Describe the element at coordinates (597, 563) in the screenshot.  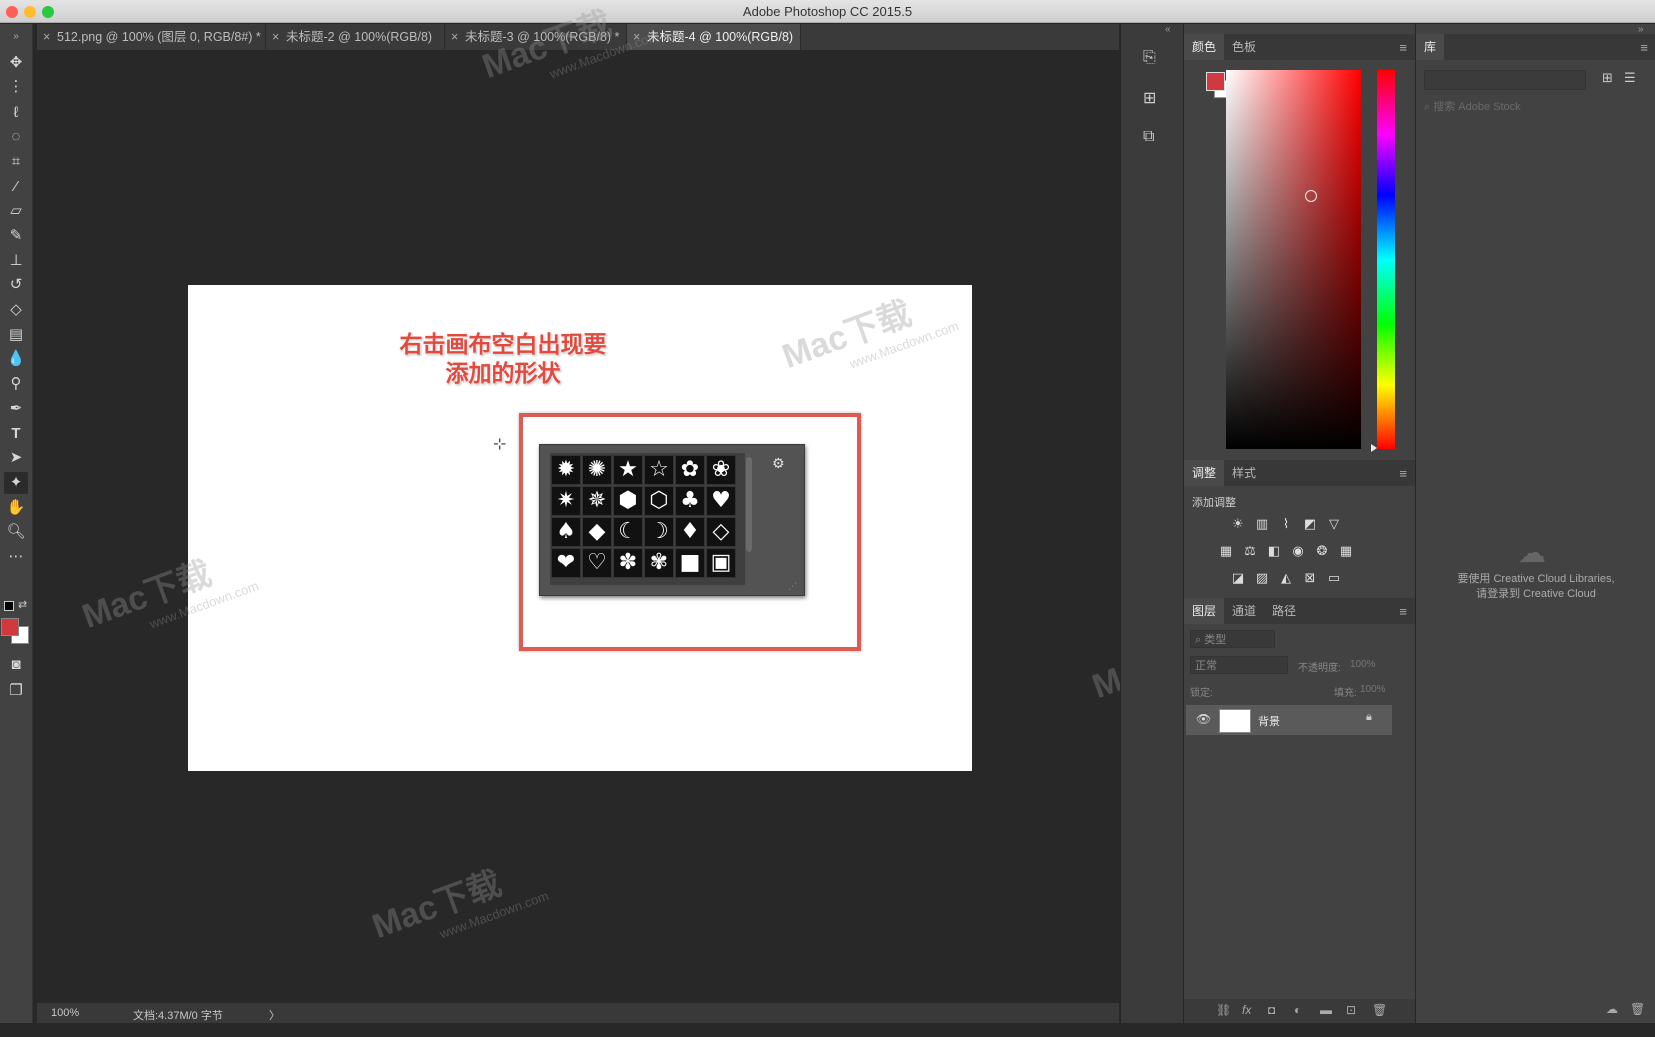
I see `heart-outline-icon: ♡` at that location.